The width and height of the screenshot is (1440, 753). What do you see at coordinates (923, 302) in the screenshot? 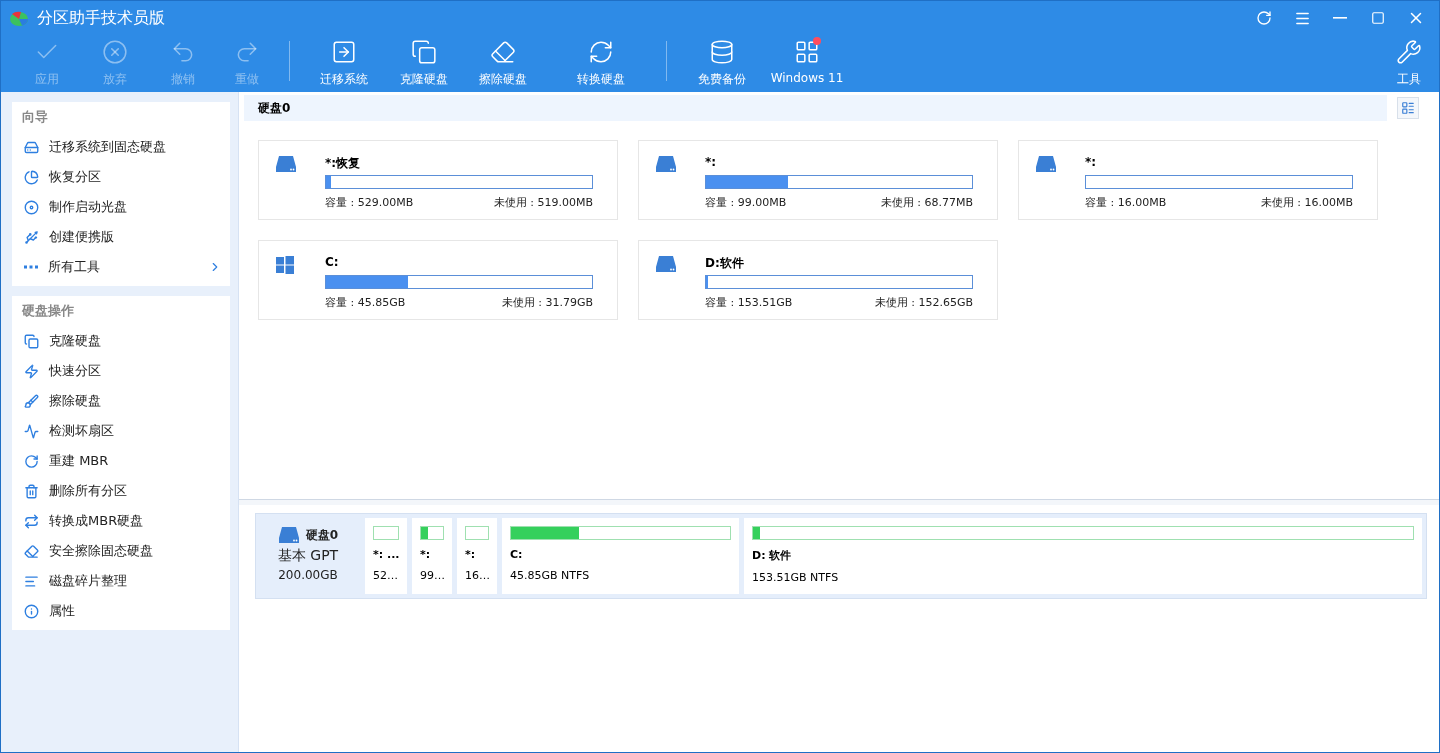
I see `unused-text: 未使用 : 152.65GB` at bounding box center [923, 302].